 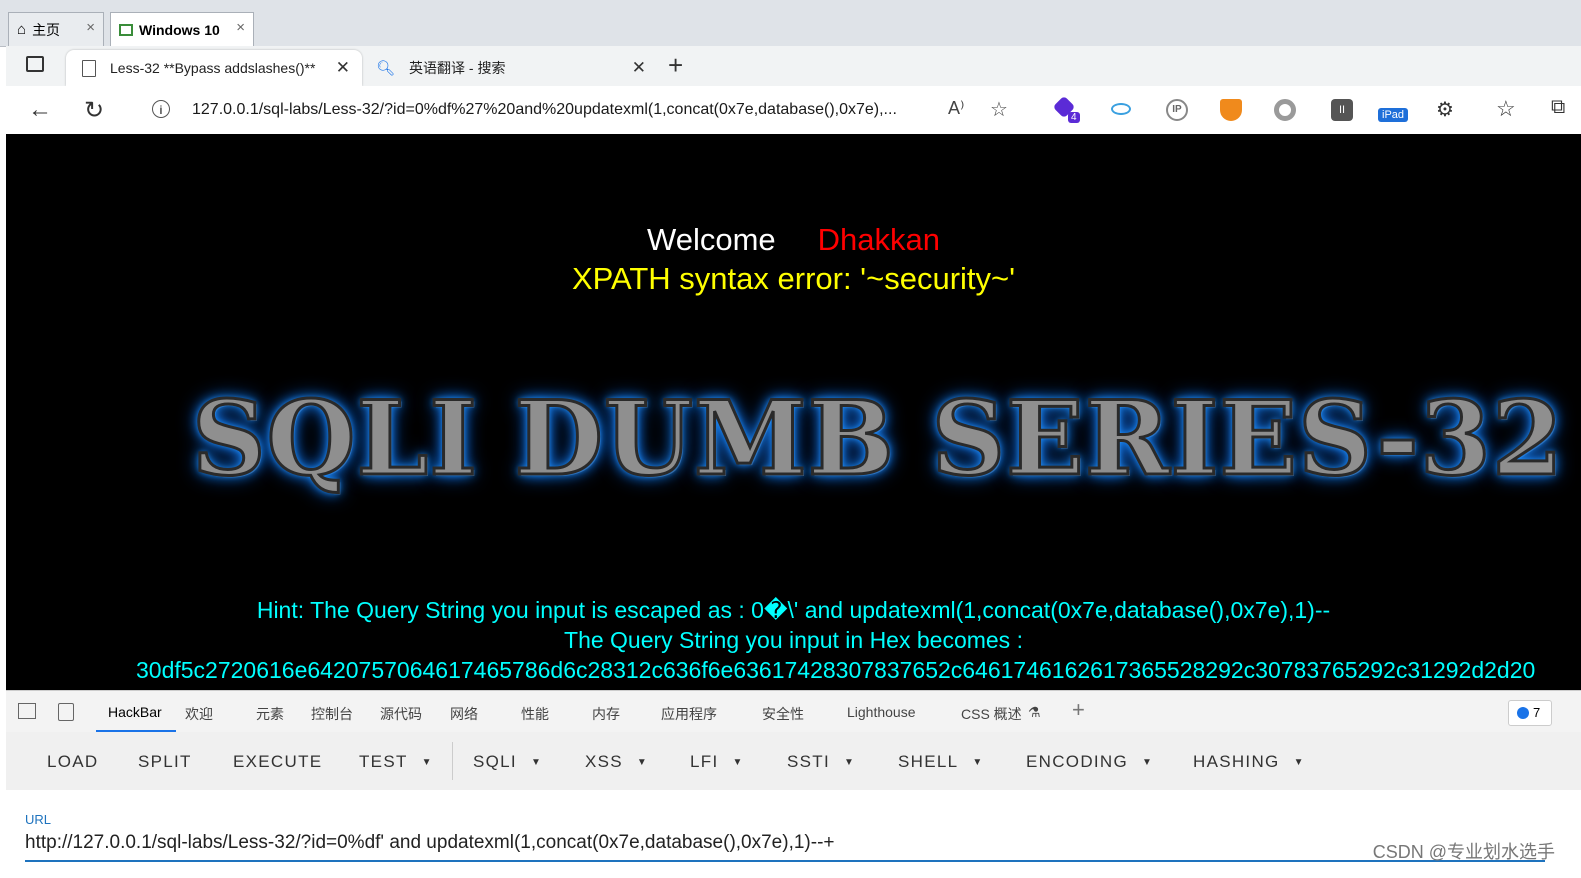 What do you see at coordinates (383, 761) in the screenshot?
I see `button-label: TEST` at bounding box center [383, 761].